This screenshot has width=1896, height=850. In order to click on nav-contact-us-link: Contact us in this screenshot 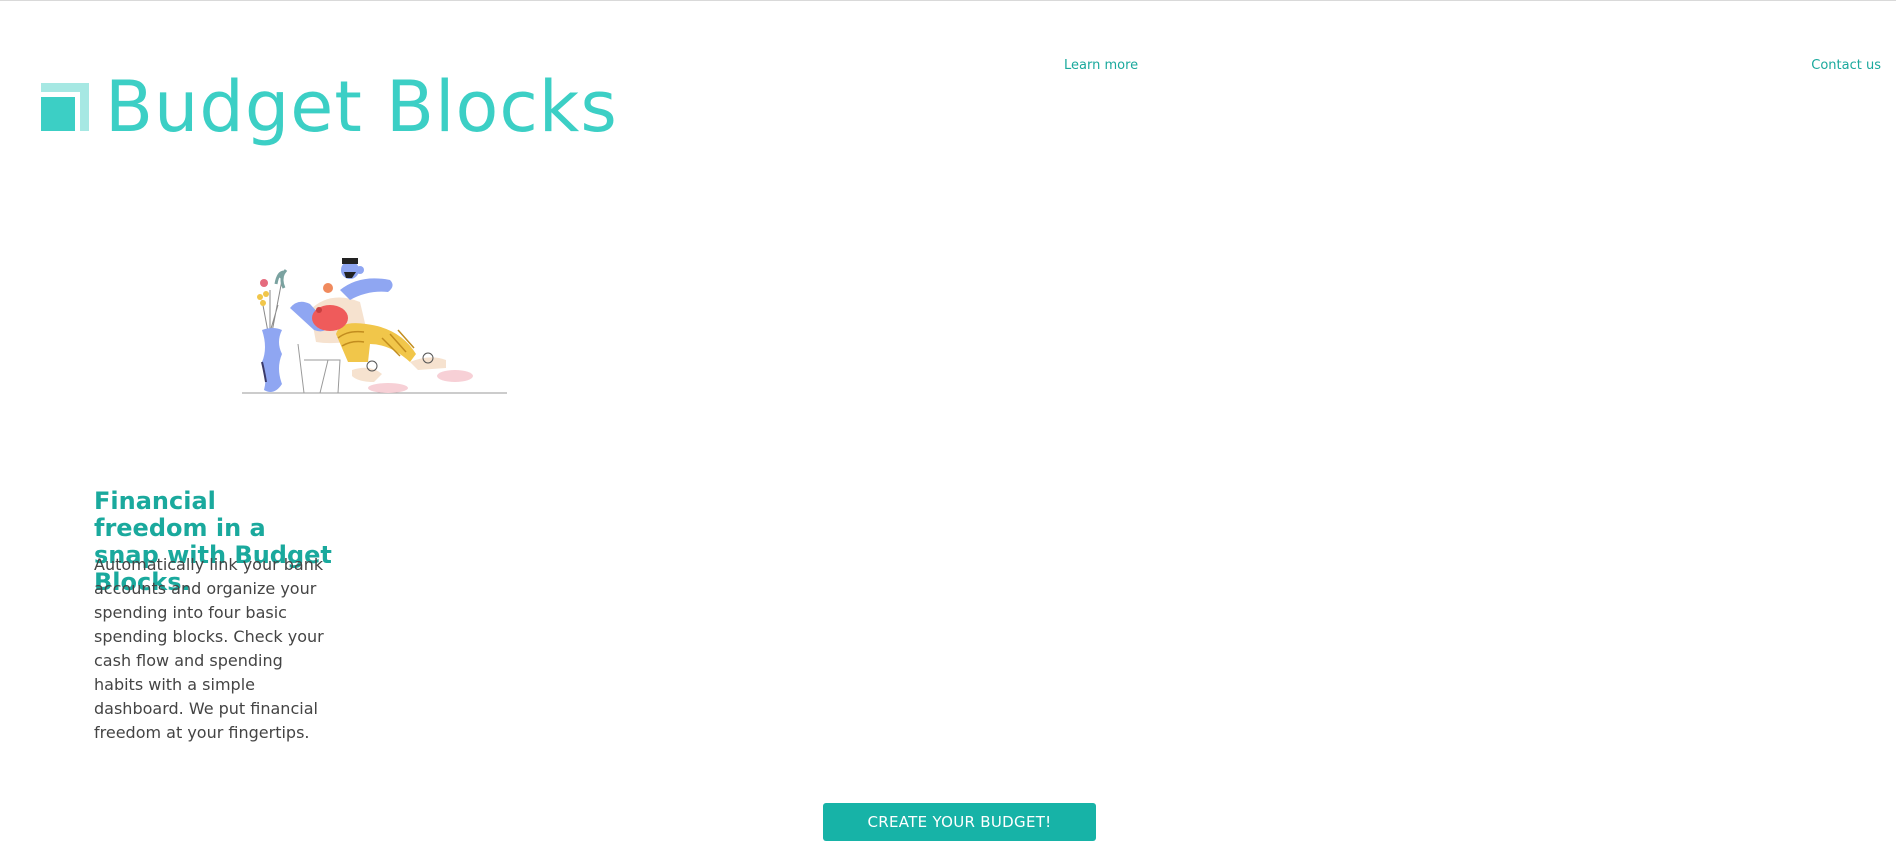, I will do `click(1846, 65)`.